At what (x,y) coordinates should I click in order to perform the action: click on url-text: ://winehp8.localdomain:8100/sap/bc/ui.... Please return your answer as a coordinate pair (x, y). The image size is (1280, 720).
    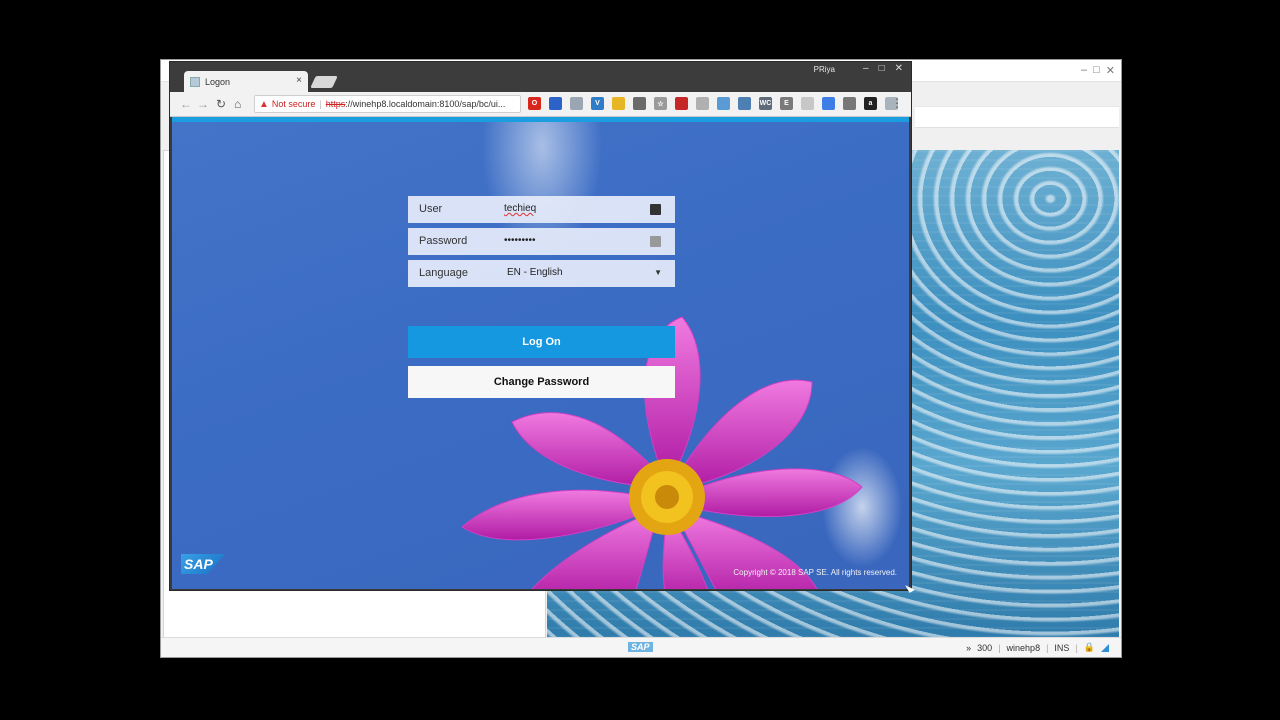
    Looking at the image, I should click on (425, 104).